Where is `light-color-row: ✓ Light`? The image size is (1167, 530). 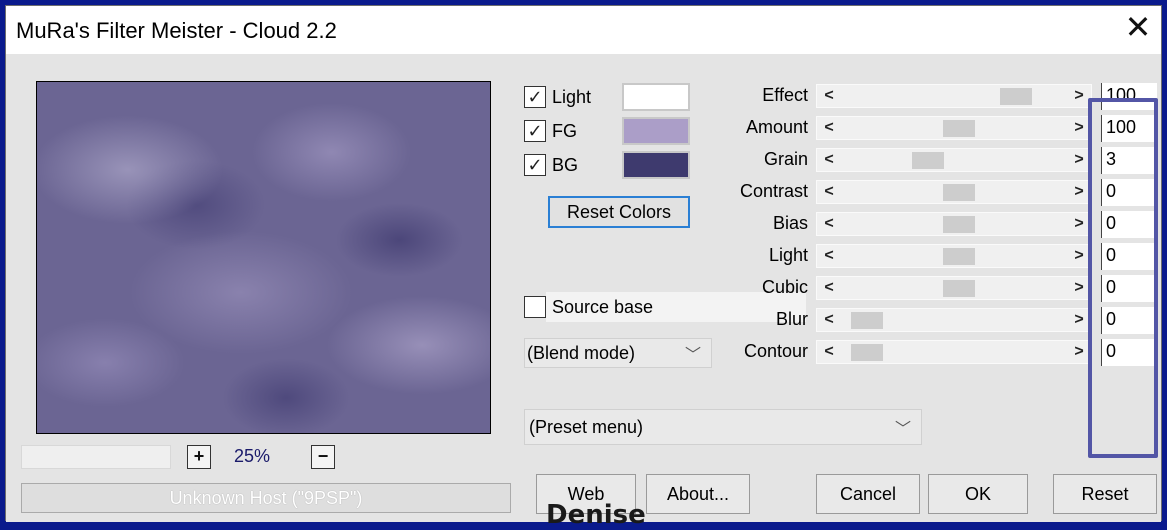 light-color-row: ✓ Light is located at coordinates (557, 97).